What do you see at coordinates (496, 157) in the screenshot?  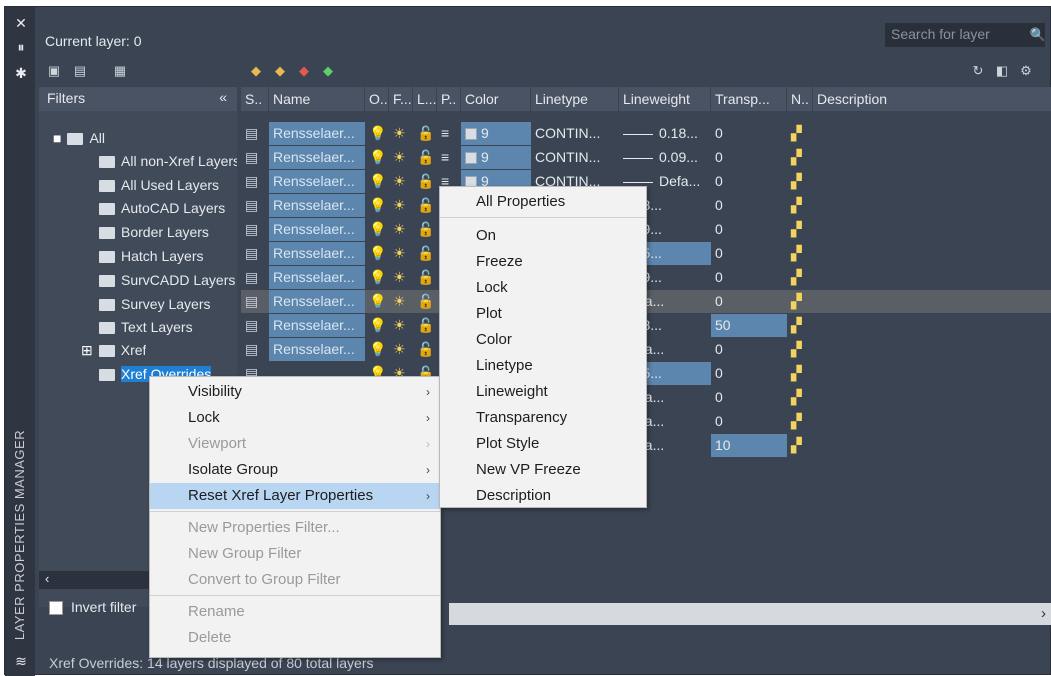 I see `layer-color: 9` at bounding box center [496, 157].